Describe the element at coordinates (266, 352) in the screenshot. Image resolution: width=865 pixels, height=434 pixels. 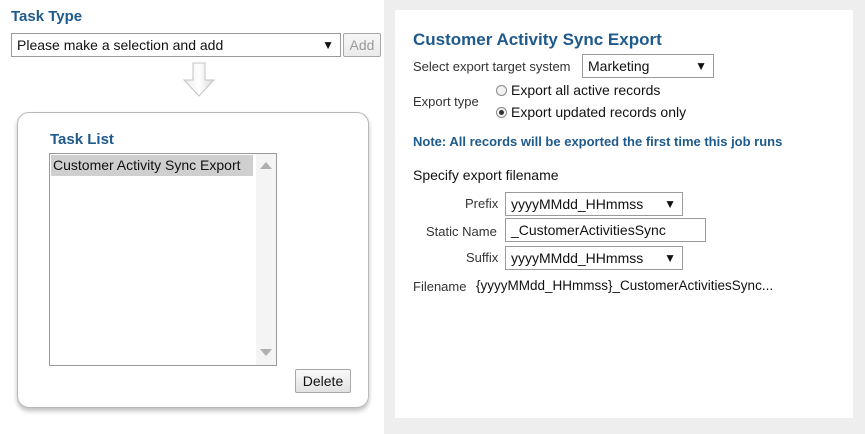
I see `scroll-down-icon` at that location.